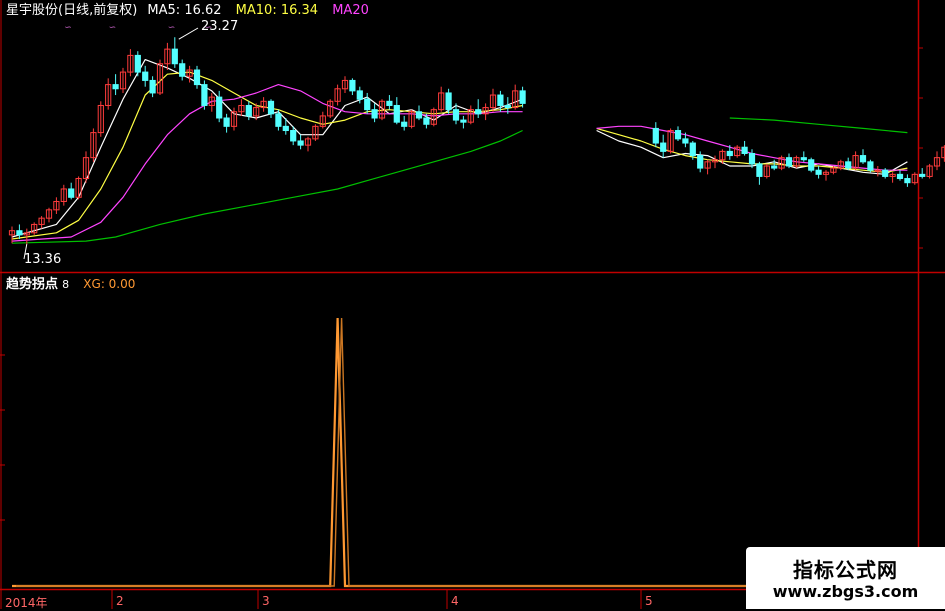  Describe the element at coordinates (66, 284) in the screenshot. I see `indicator-param: 8` at that location.